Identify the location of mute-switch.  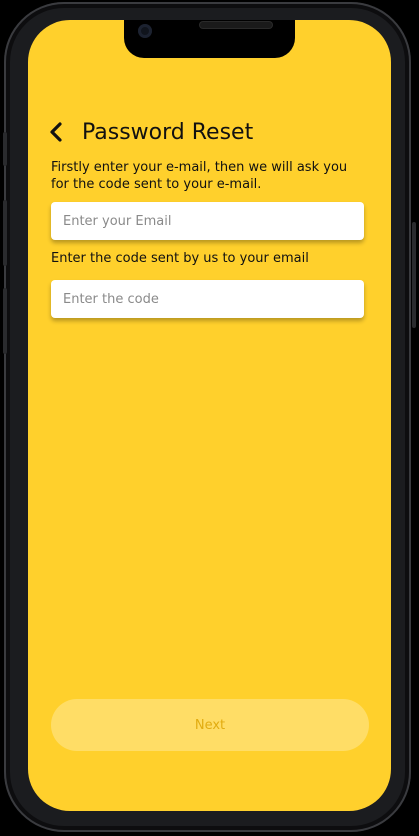
(5, 149).